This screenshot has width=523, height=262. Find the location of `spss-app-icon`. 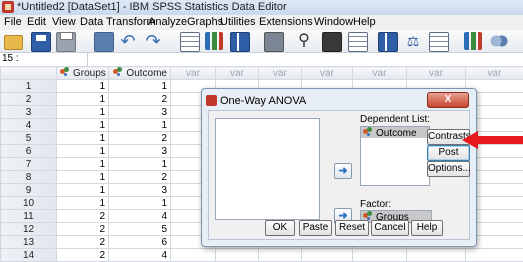

spss-app-icon is located at coordinates (8, 7).